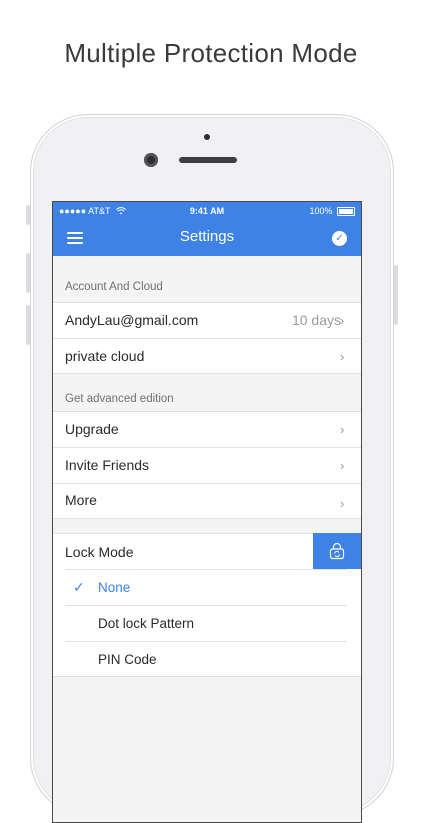 This screenshot has height=823, width=422. I want to click on section-header-account: Account And Cloud, so click(114, 287).